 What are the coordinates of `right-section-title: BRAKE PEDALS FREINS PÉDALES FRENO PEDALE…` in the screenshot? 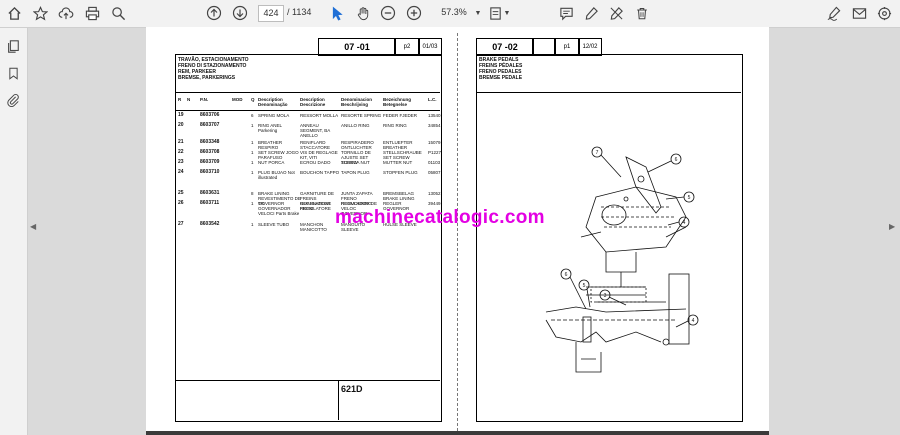 It's located at (501, 69).